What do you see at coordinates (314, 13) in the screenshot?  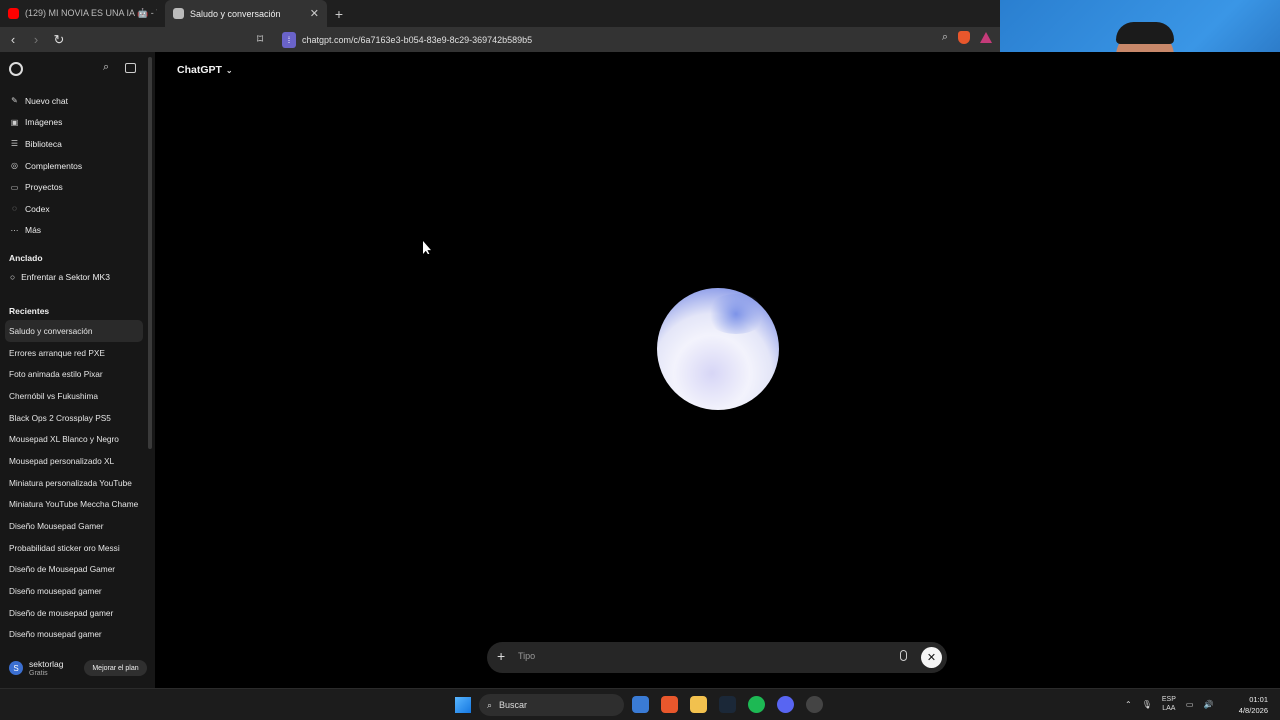 I see `close-tab-icon: ✕` at bounding box center [314, 13].